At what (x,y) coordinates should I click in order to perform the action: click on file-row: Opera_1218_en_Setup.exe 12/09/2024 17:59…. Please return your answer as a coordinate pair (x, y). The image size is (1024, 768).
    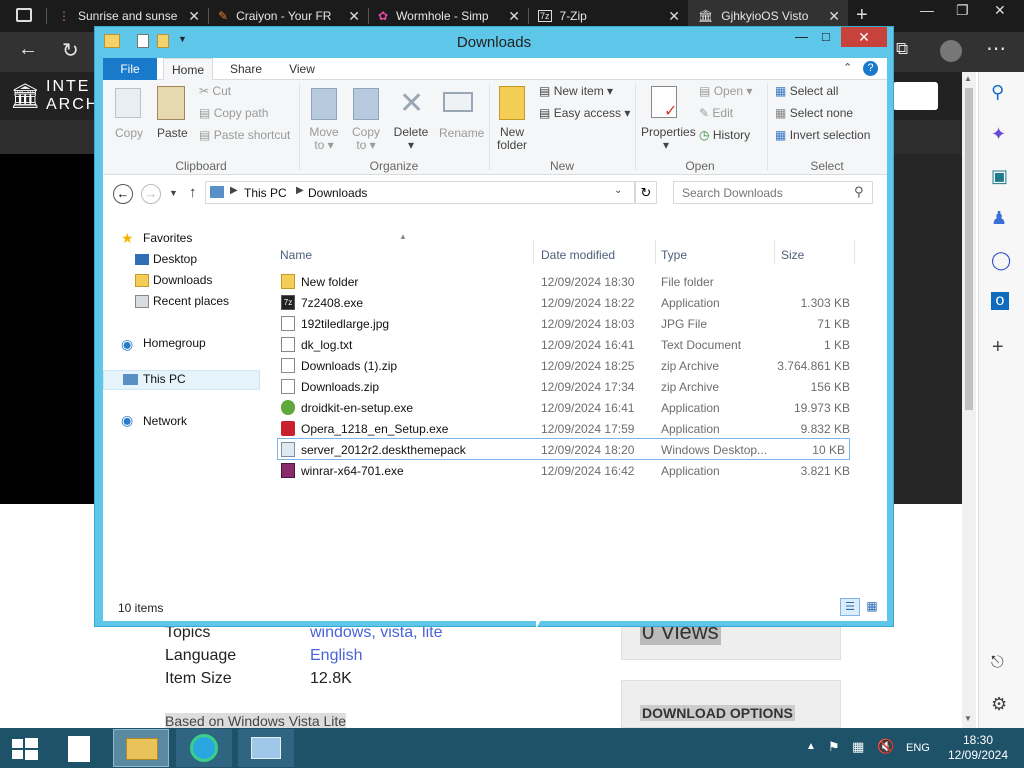
    Looking at the image, I should click on (566, 428).